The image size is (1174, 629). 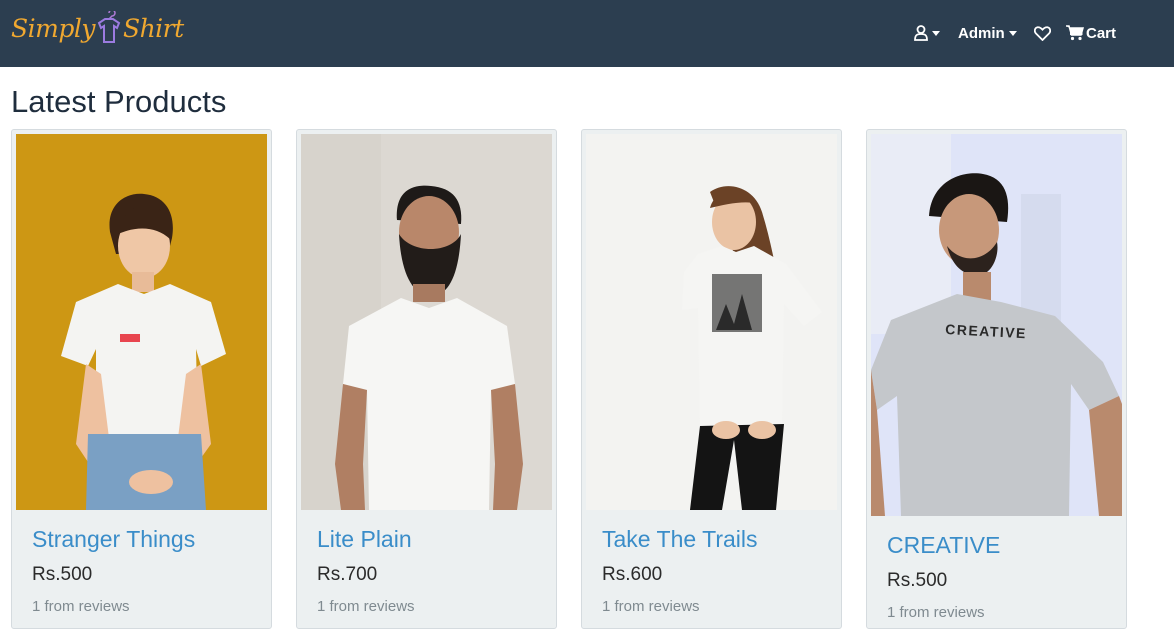 What do you see at coordinates (717, 570) in the screenshot?
I see `product-card-body: Take The Trails Rs.600 1 from reviews` at bounding box center [717, 570].